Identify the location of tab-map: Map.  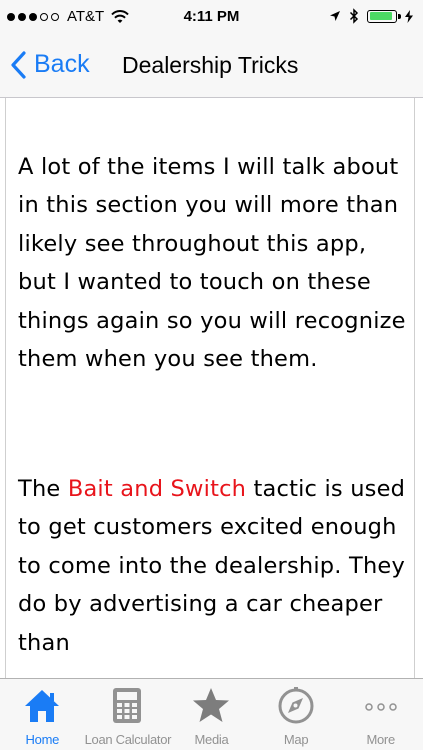
(296, 714).